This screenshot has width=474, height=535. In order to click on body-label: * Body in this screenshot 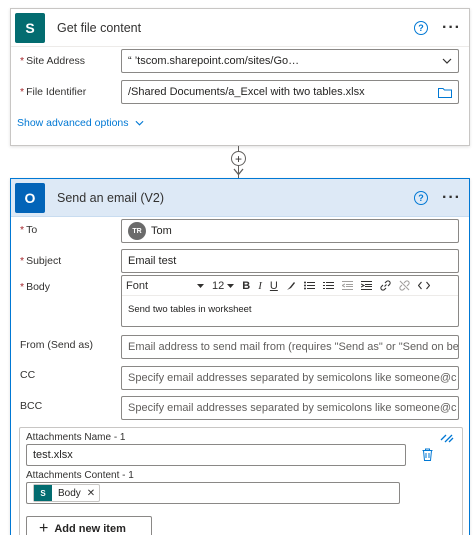, I will do `click(35, 287)`.